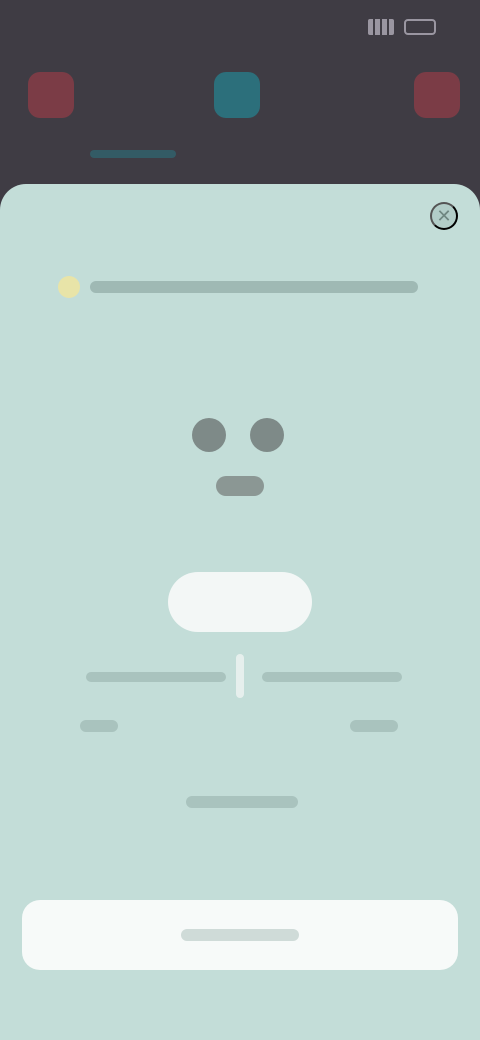 The height and width of the screenshot is (1040, 480). What do you see at coordinates (240, 676) in the screenshot?
I see `vertical-divider` at bounding box center [240, 676].